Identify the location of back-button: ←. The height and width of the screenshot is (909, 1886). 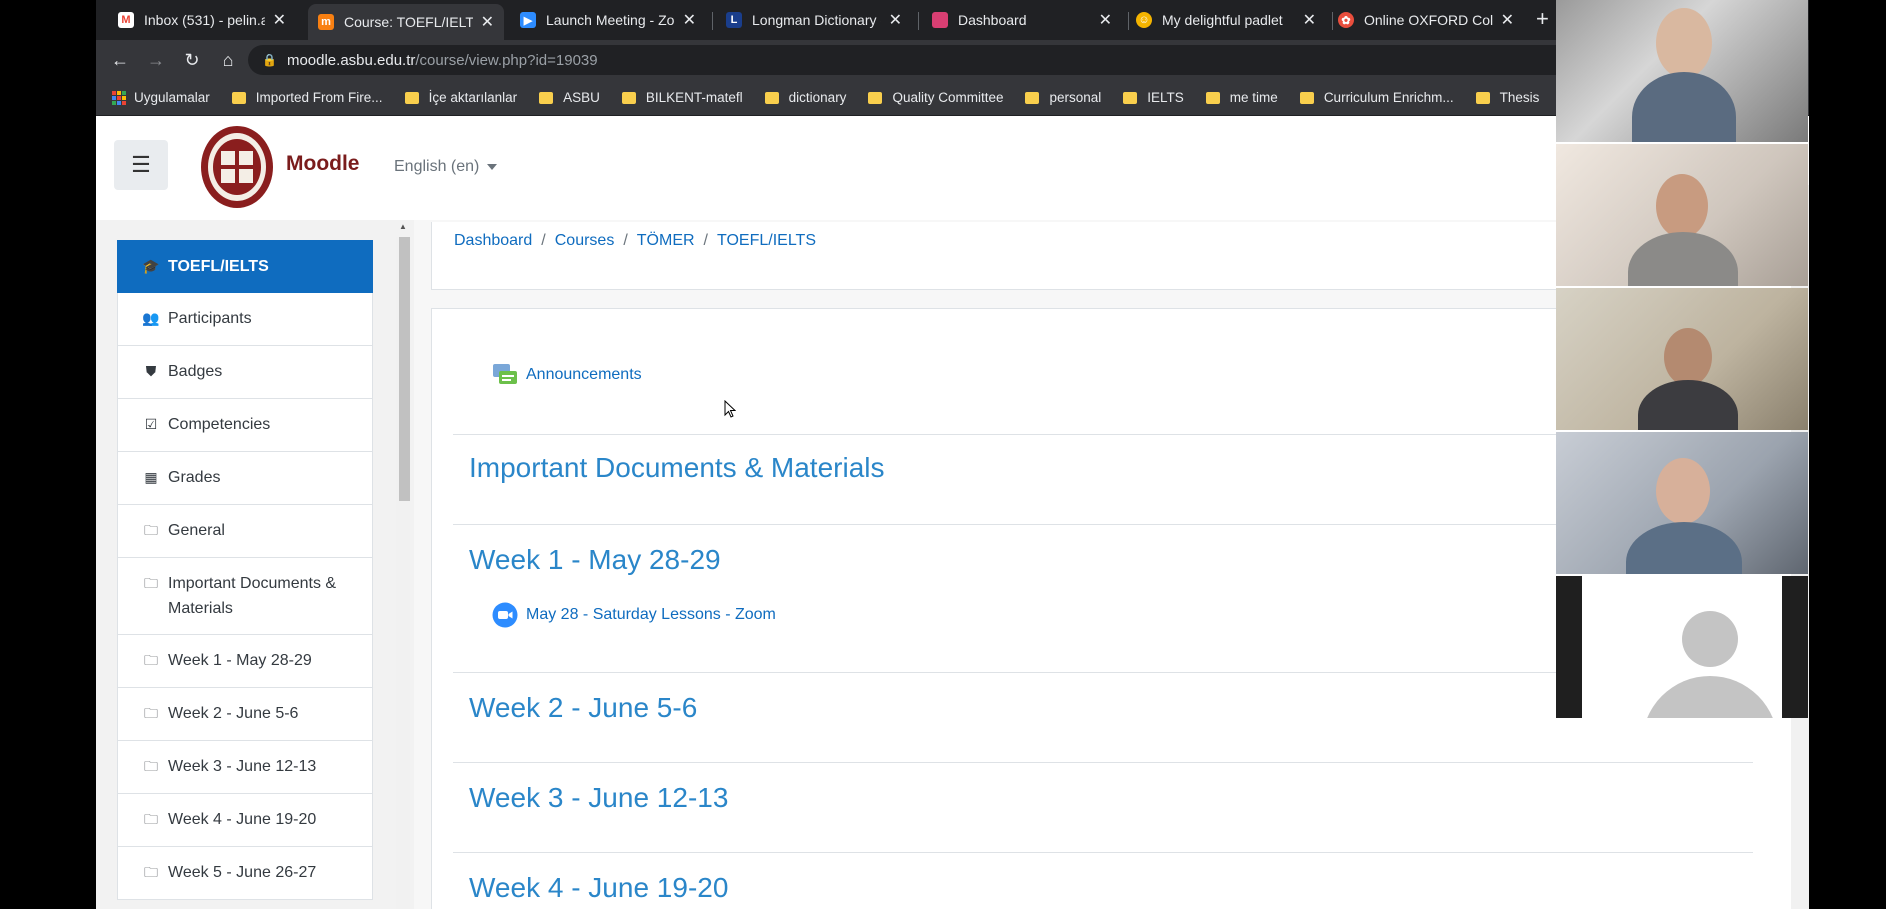
(120, 60).